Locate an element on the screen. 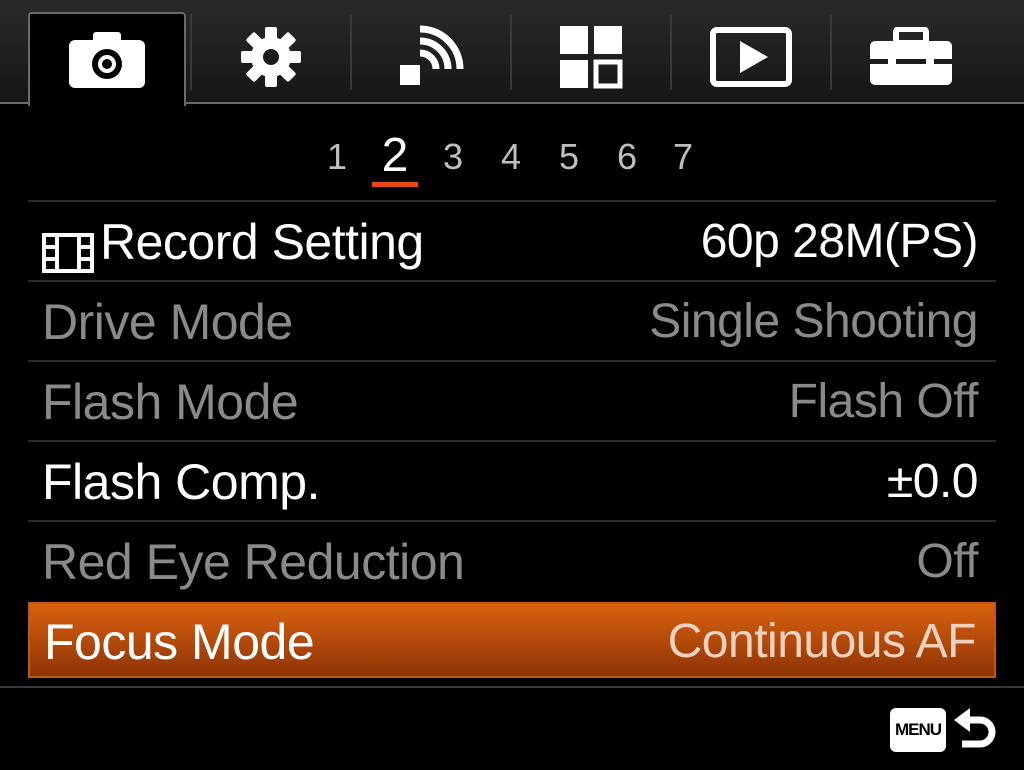 This screenshot has width=1024, height=770. wireless-icon is located at coordinates (431, 57).